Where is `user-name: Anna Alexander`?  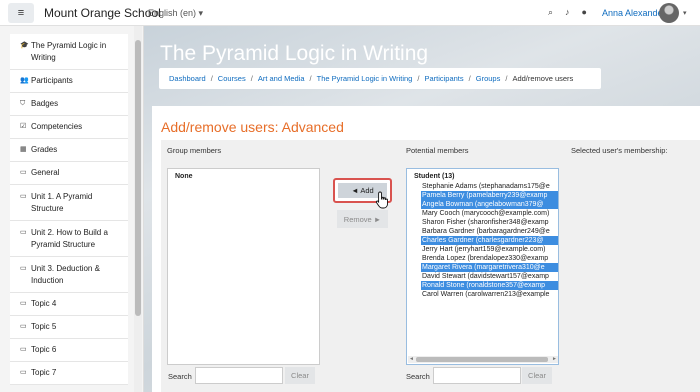
user-name: Anna Alexander is located at coordinates (634, 13).